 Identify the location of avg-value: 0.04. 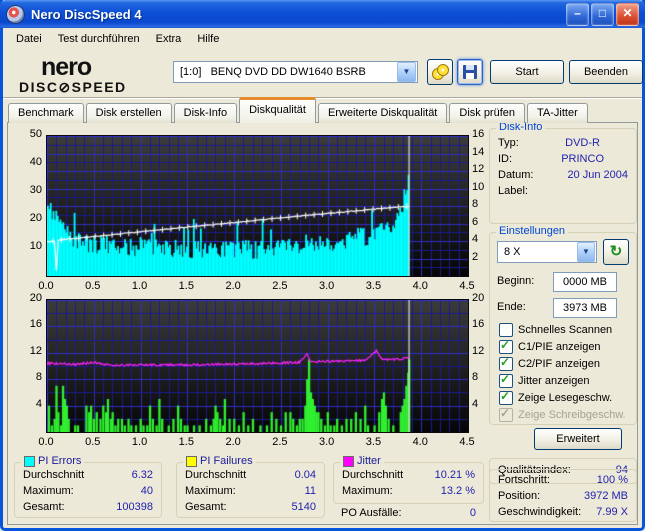
(305, 475).